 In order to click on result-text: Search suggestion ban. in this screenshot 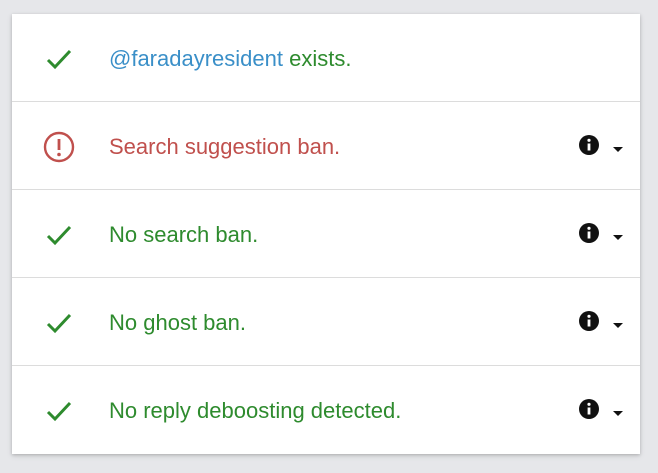, I will do `click(225, 146)`.